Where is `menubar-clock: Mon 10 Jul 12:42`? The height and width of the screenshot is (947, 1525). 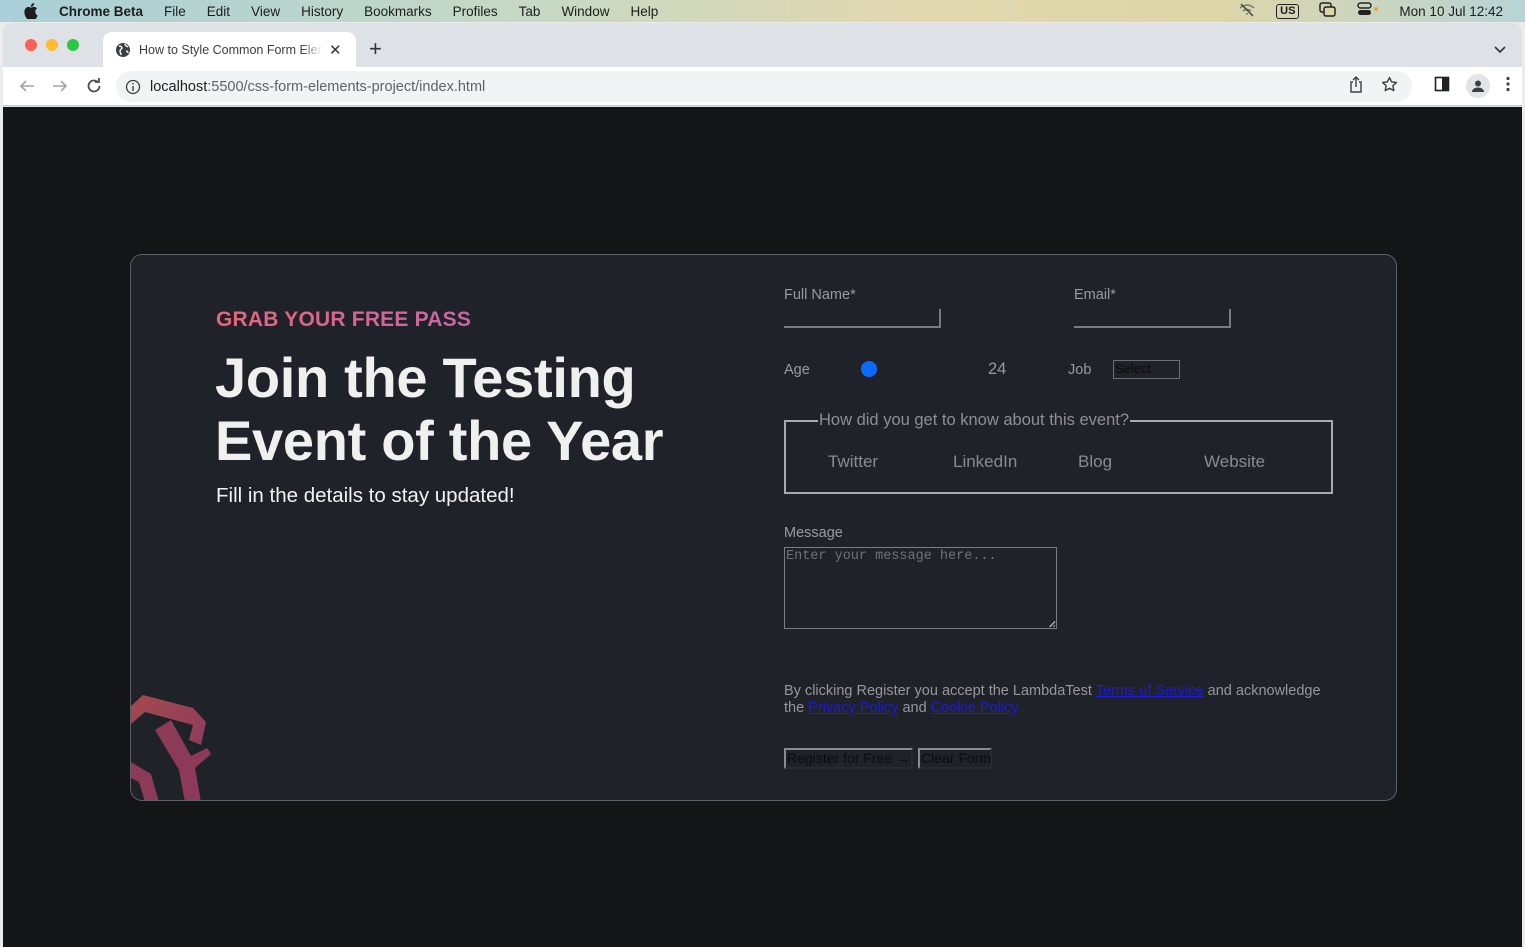 menubar-clock: Mon 10 Jul 12:42 is located at coordinates (1451, 11).